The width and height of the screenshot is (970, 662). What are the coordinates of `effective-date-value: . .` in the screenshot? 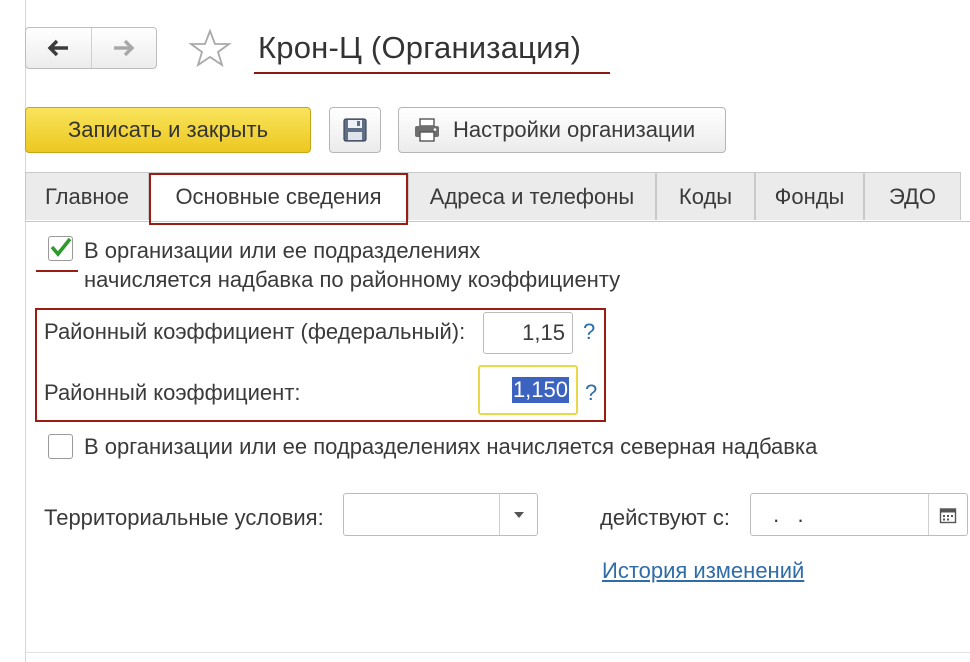 It's located at (785, 514).